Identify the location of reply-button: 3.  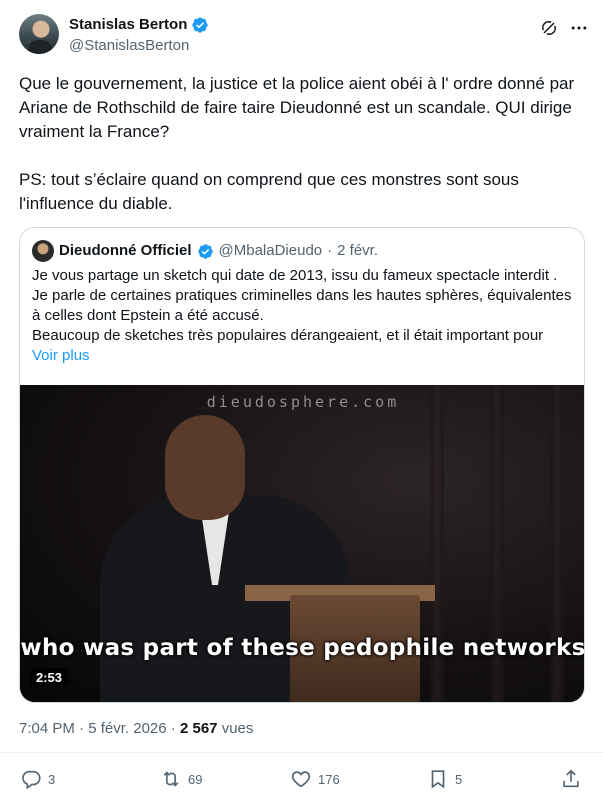
(37, 779).